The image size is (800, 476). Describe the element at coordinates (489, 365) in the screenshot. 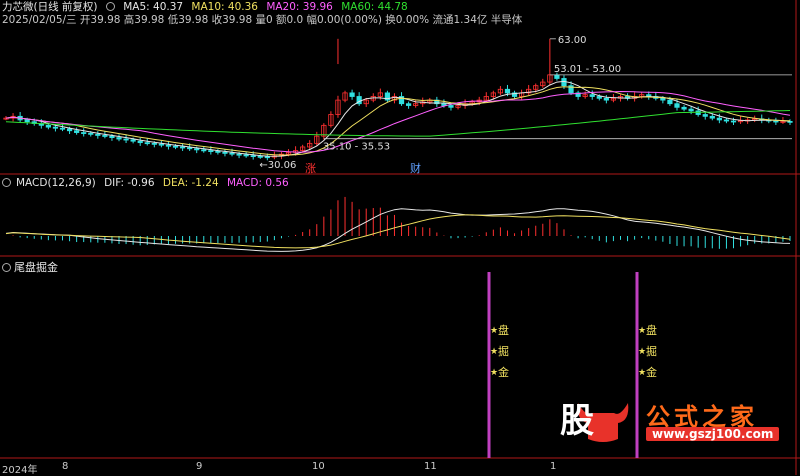

I see `signal-bar` at that location.